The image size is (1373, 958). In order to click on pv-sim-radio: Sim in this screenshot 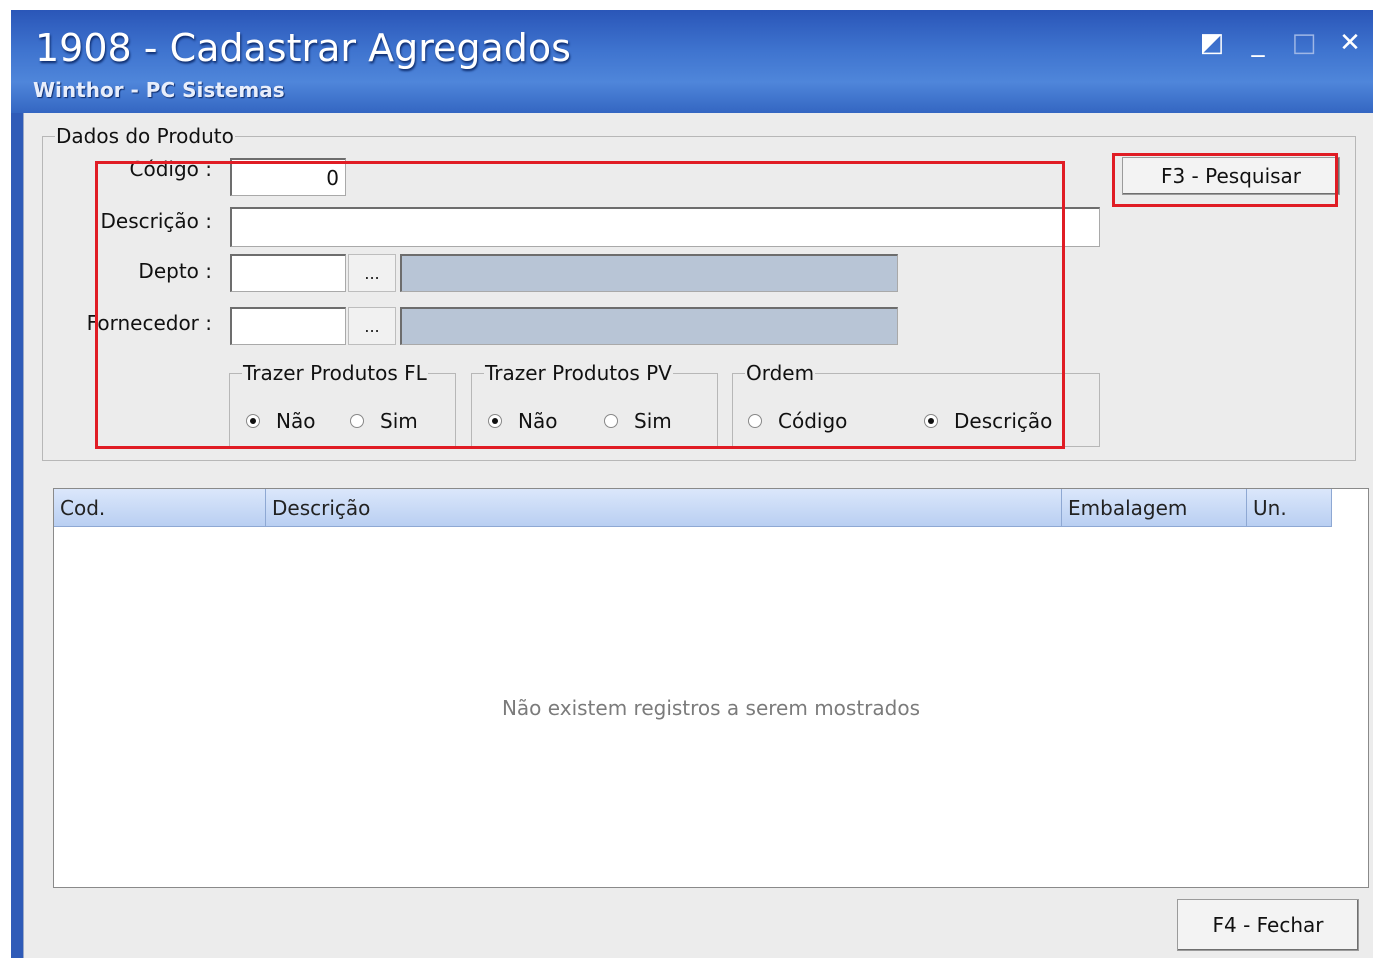, I will do `click(638, 421)`.